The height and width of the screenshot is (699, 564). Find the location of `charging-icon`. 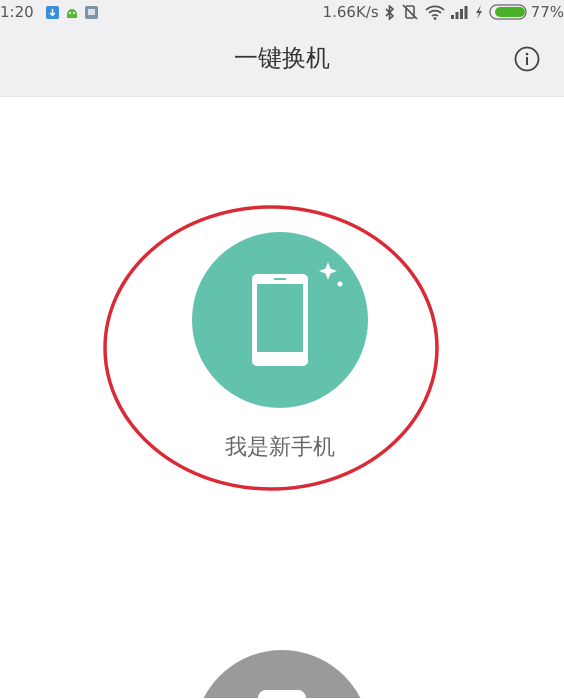

charging-icon is located at coordinates (478, 12).